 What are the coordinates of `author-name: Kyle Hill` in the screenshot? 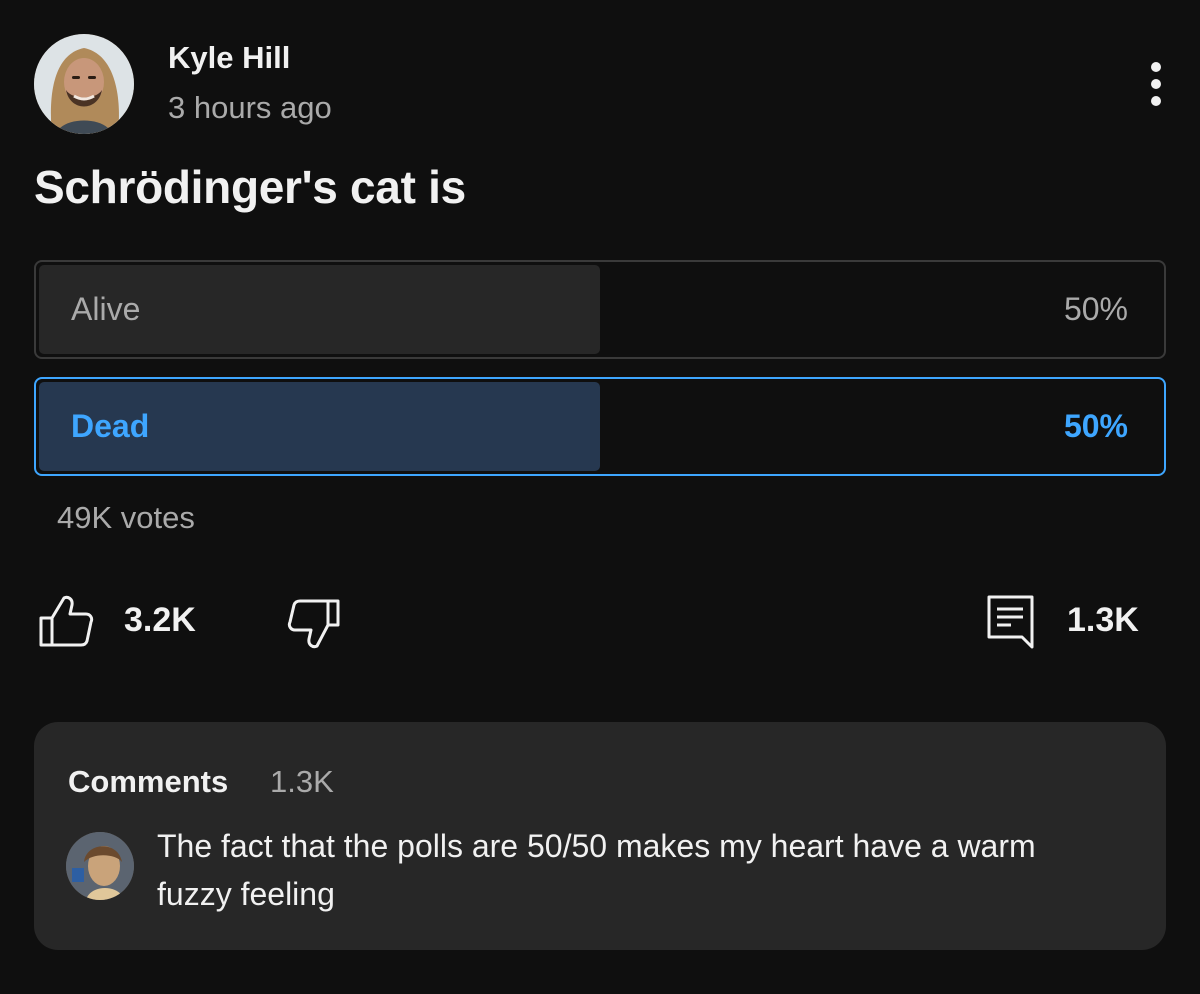 It's located at (229, 58).